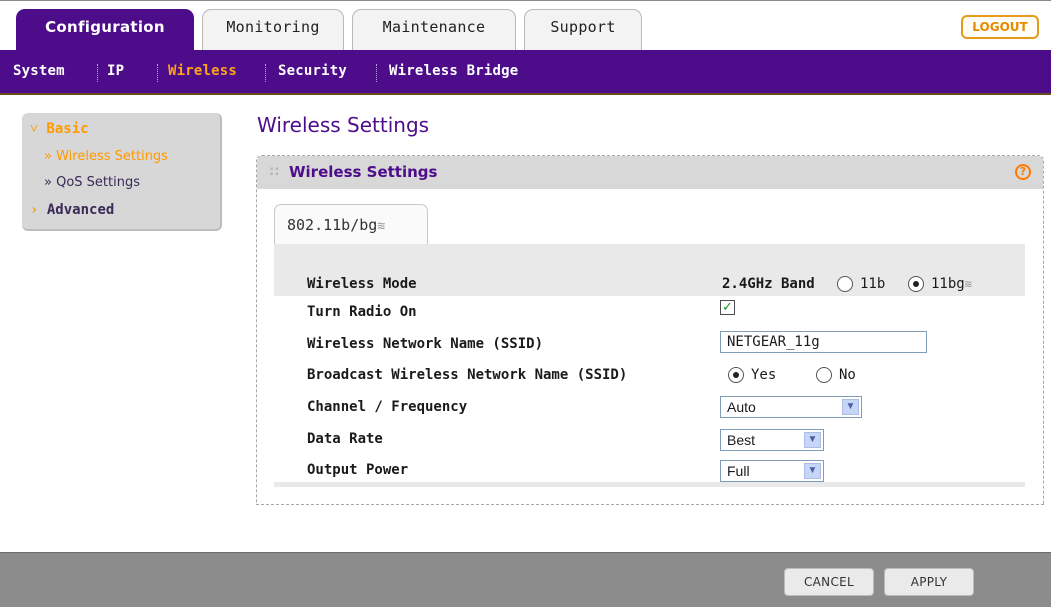  I want to click on nav-wireless-settings: » Wireless Settings, so click(106, 156).